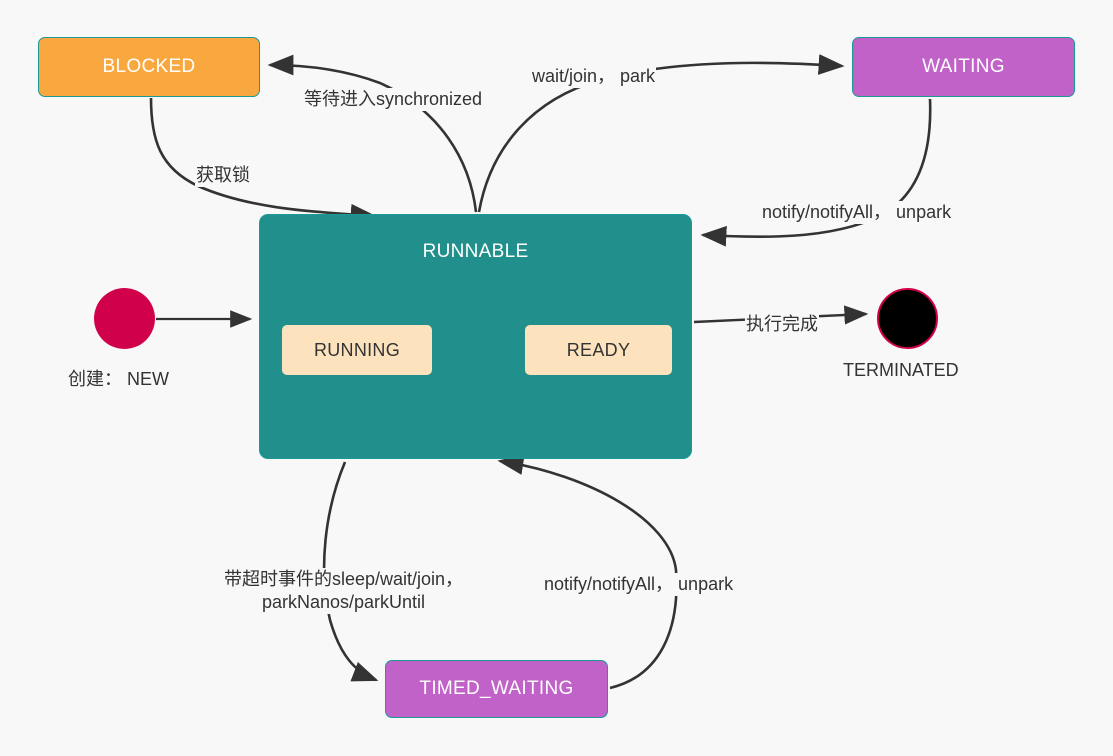 The height and width of the screenshot is (756, 1113). Describe the element at coordinates (393, 99) in the screenshot. I see `edge-label-runnable-to-blocked: 等待进入synchronized` at that location.